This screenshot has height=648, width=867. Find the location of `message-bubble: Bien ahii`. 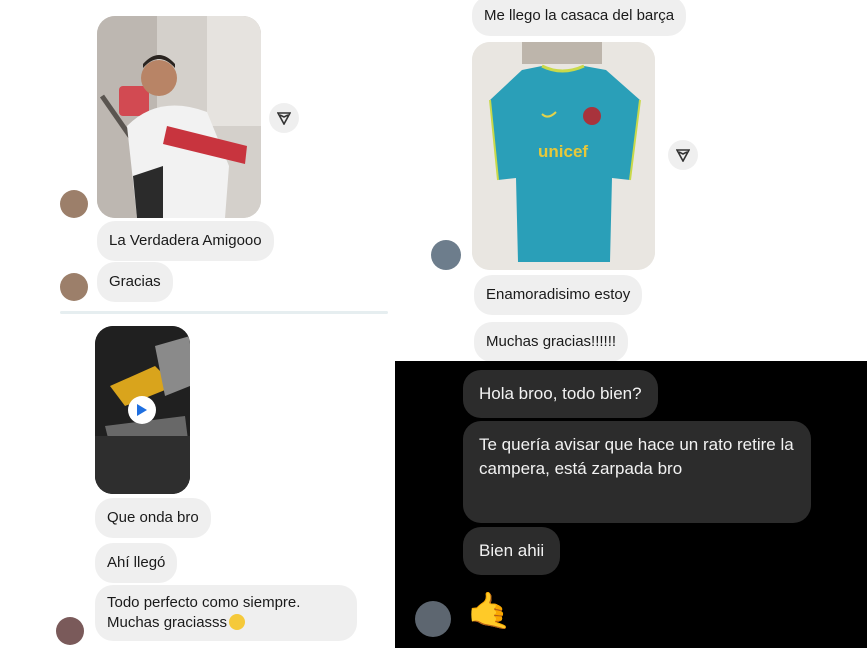

message-bubble: Bien ahii is located at coordinates (512, 551).